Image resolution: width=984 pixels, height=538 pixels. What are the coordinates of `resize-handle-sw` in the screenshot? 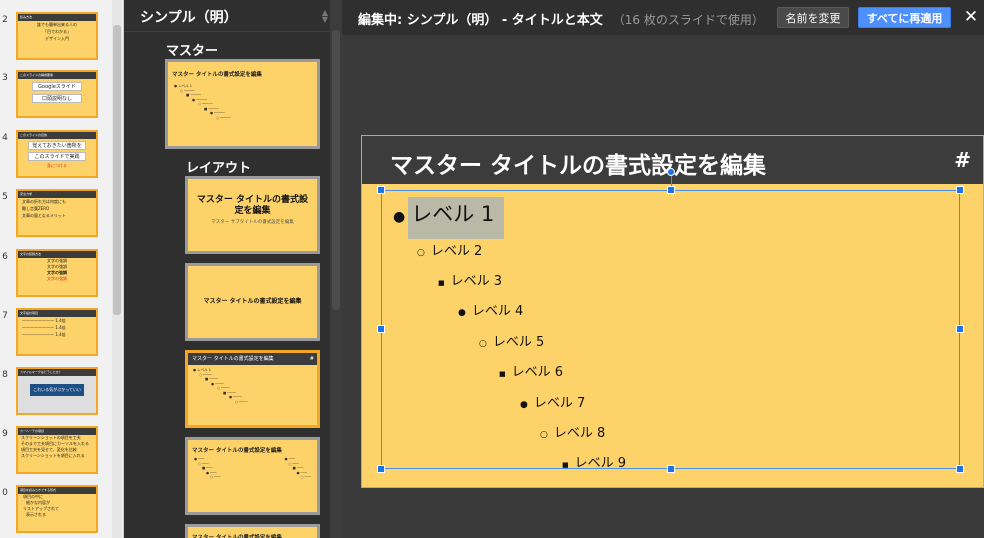 It's located at (381, 469).